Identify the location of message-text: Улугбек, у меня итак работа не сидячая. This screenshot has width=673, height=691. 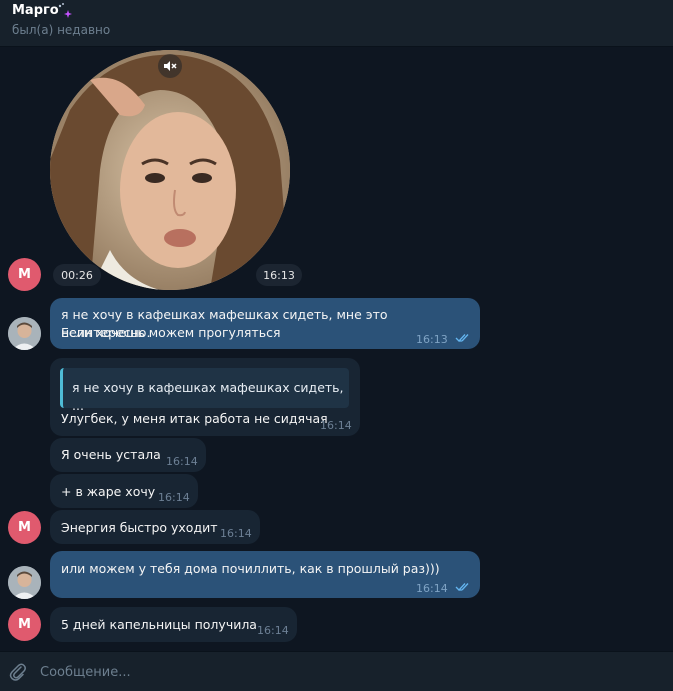
(194, 418).